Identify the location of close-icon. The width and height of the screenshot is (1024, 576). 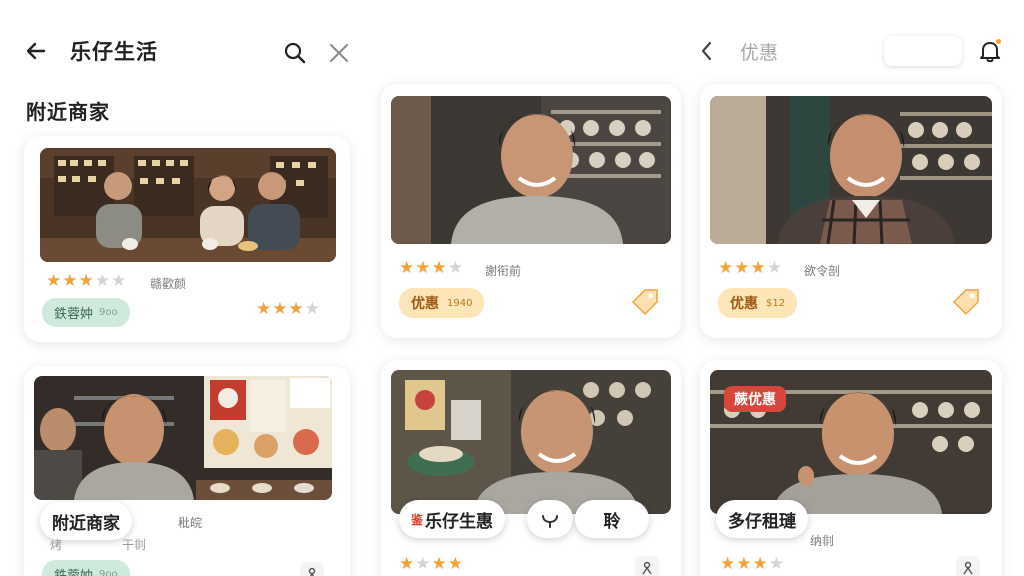
(339, 53).